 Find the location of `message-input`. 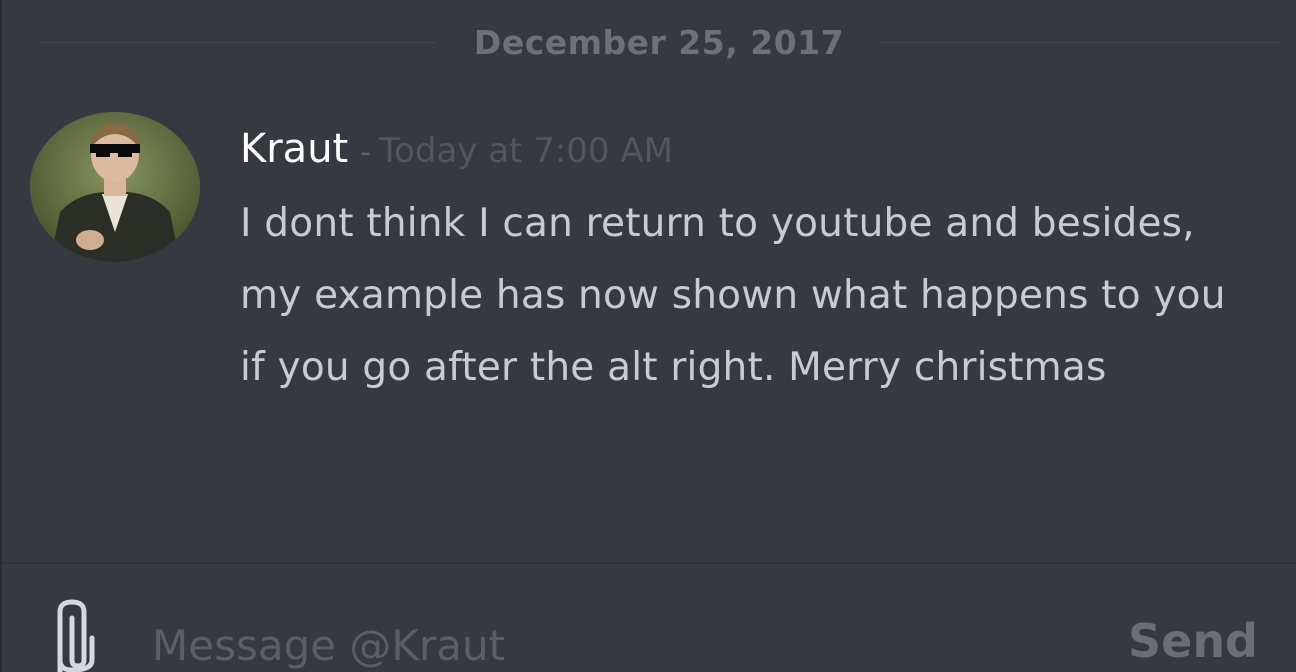

message-input is located at coordinates (602, 641).